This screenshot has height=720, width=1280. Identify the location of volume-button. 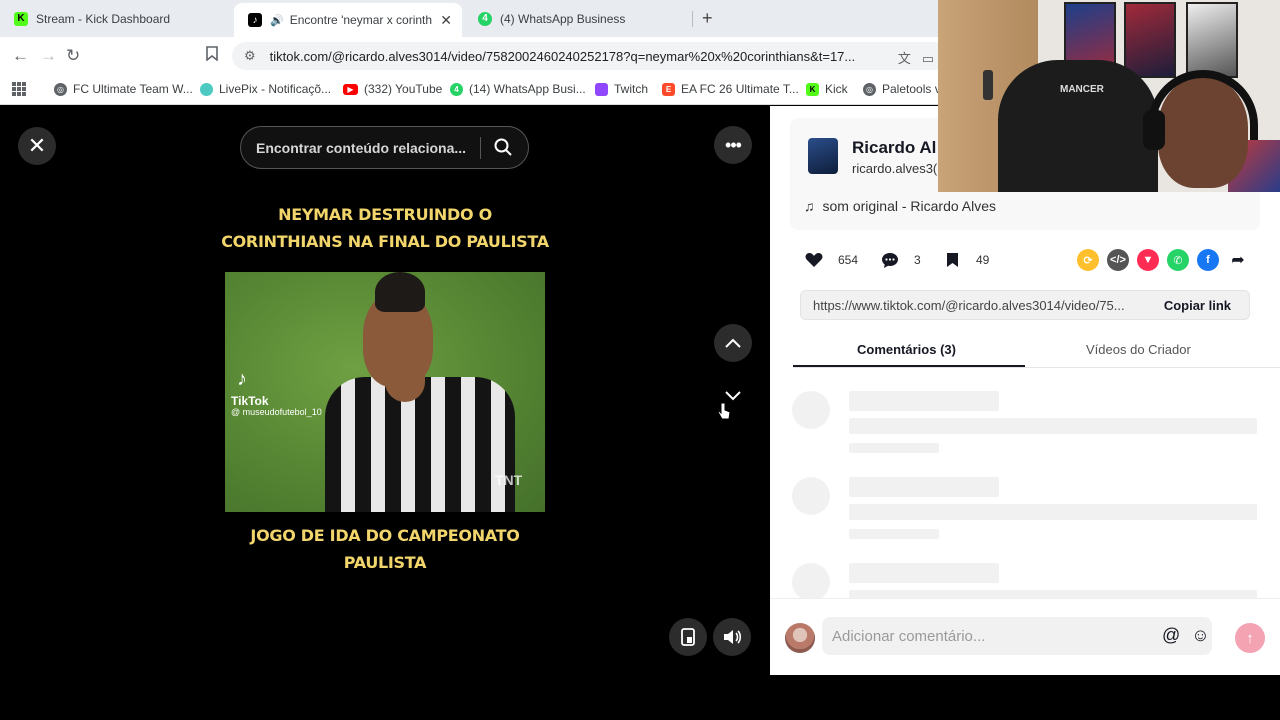
(732, 637).